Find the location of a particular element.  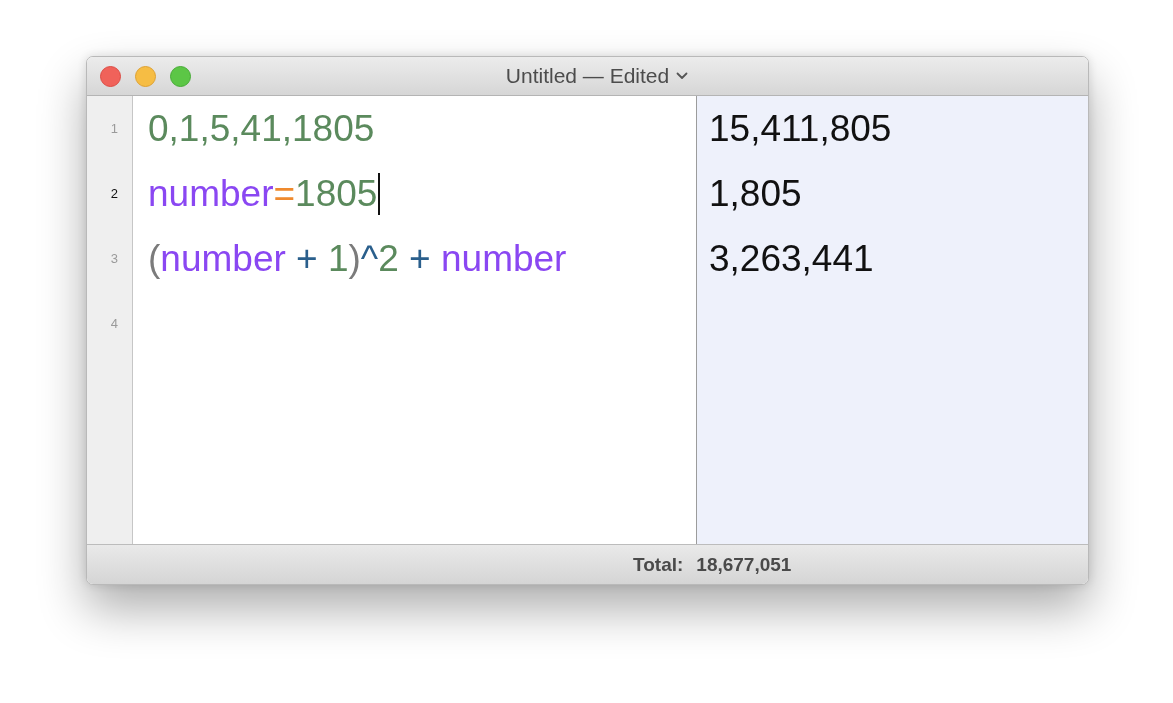

code-line: (number + 1)^2 + number is located at coordinates (357, 258).